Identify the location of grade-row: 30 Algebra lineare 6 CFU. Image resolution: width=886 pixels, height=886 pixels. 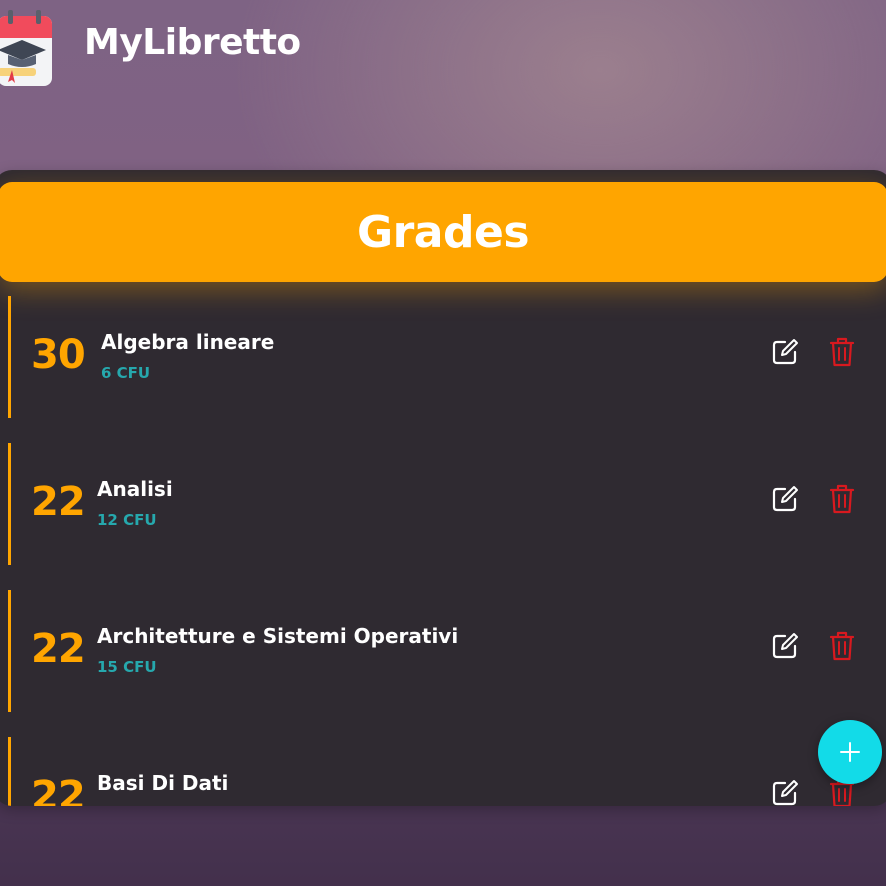
(444, 357).